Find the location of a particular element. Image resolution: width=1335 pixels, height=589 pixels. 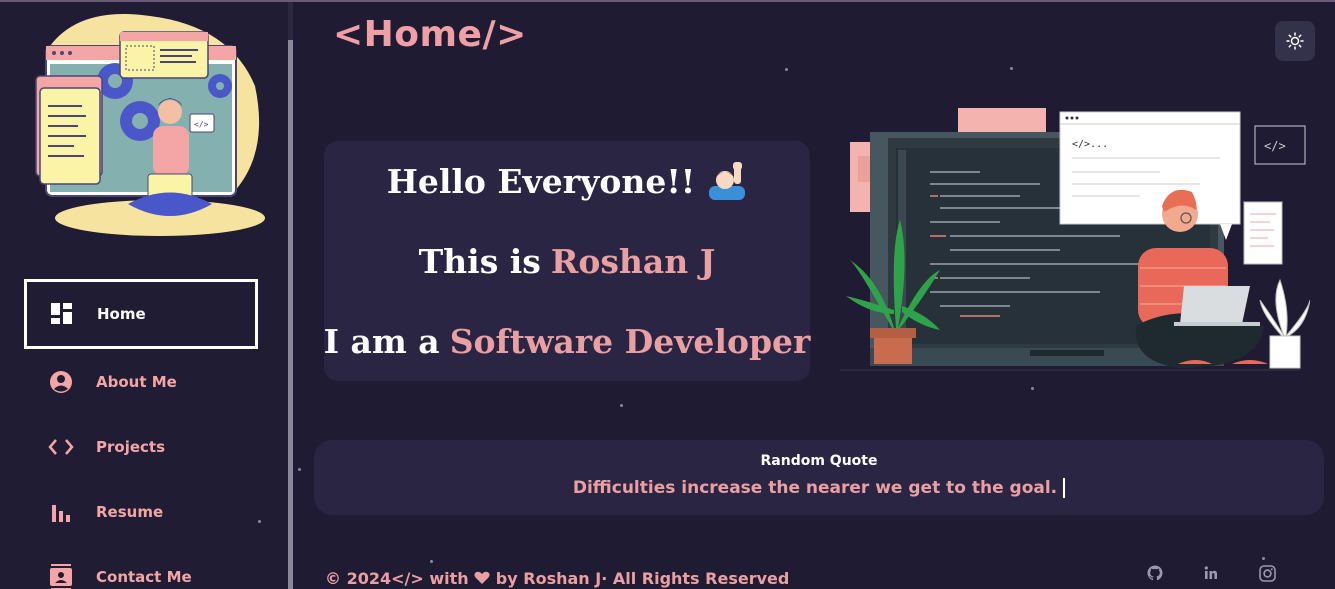

greeting-text: Hello Everyone!! is located at coordinates (541, 181).